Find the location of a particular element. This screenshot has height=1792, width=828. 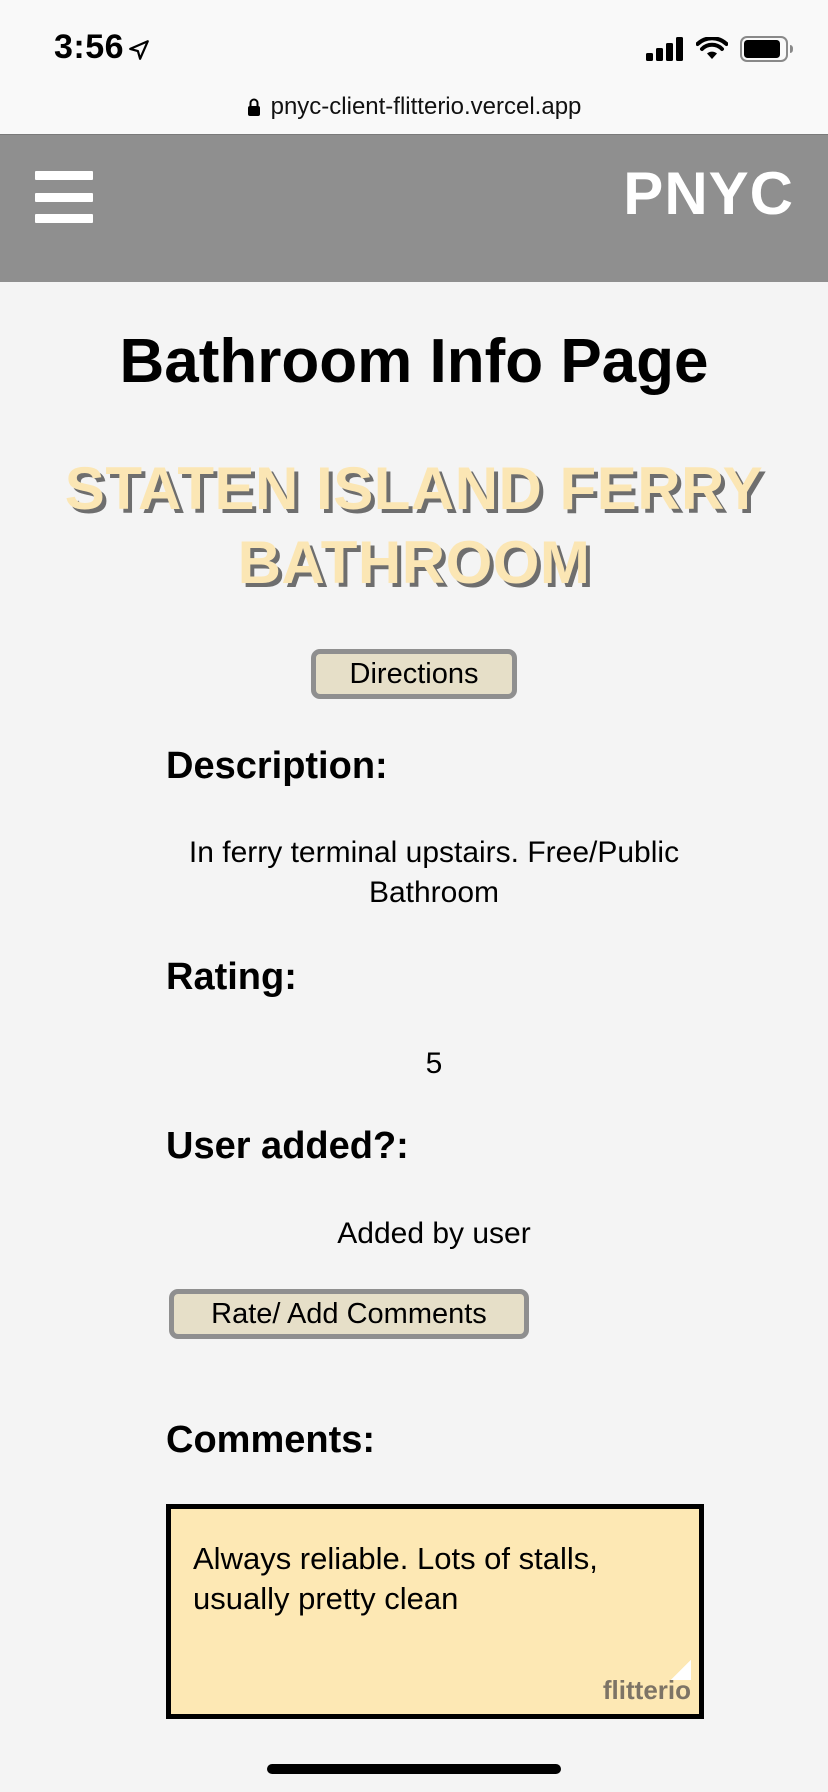

hamburger-menu-icon is located at coordinates (64, 197).